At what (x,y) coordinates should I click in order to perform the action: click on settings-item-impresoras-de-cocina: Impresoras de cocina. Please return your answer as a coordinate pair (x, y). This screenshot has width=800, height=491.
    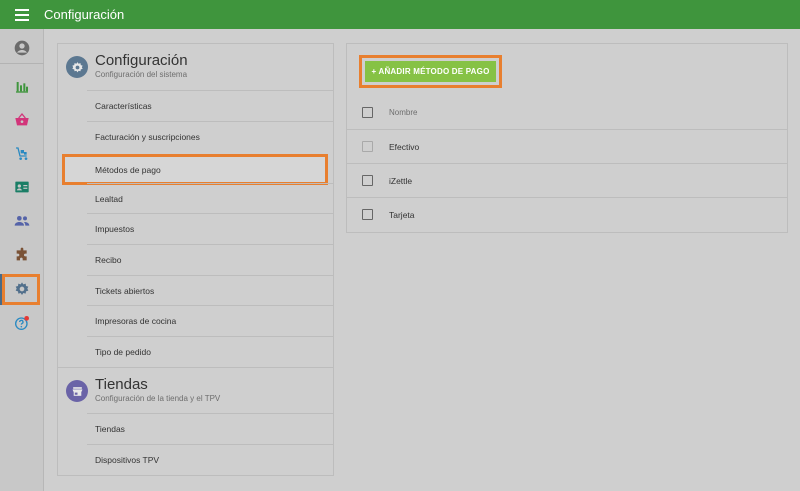
    Looking at the image, I should click on (210, 320).